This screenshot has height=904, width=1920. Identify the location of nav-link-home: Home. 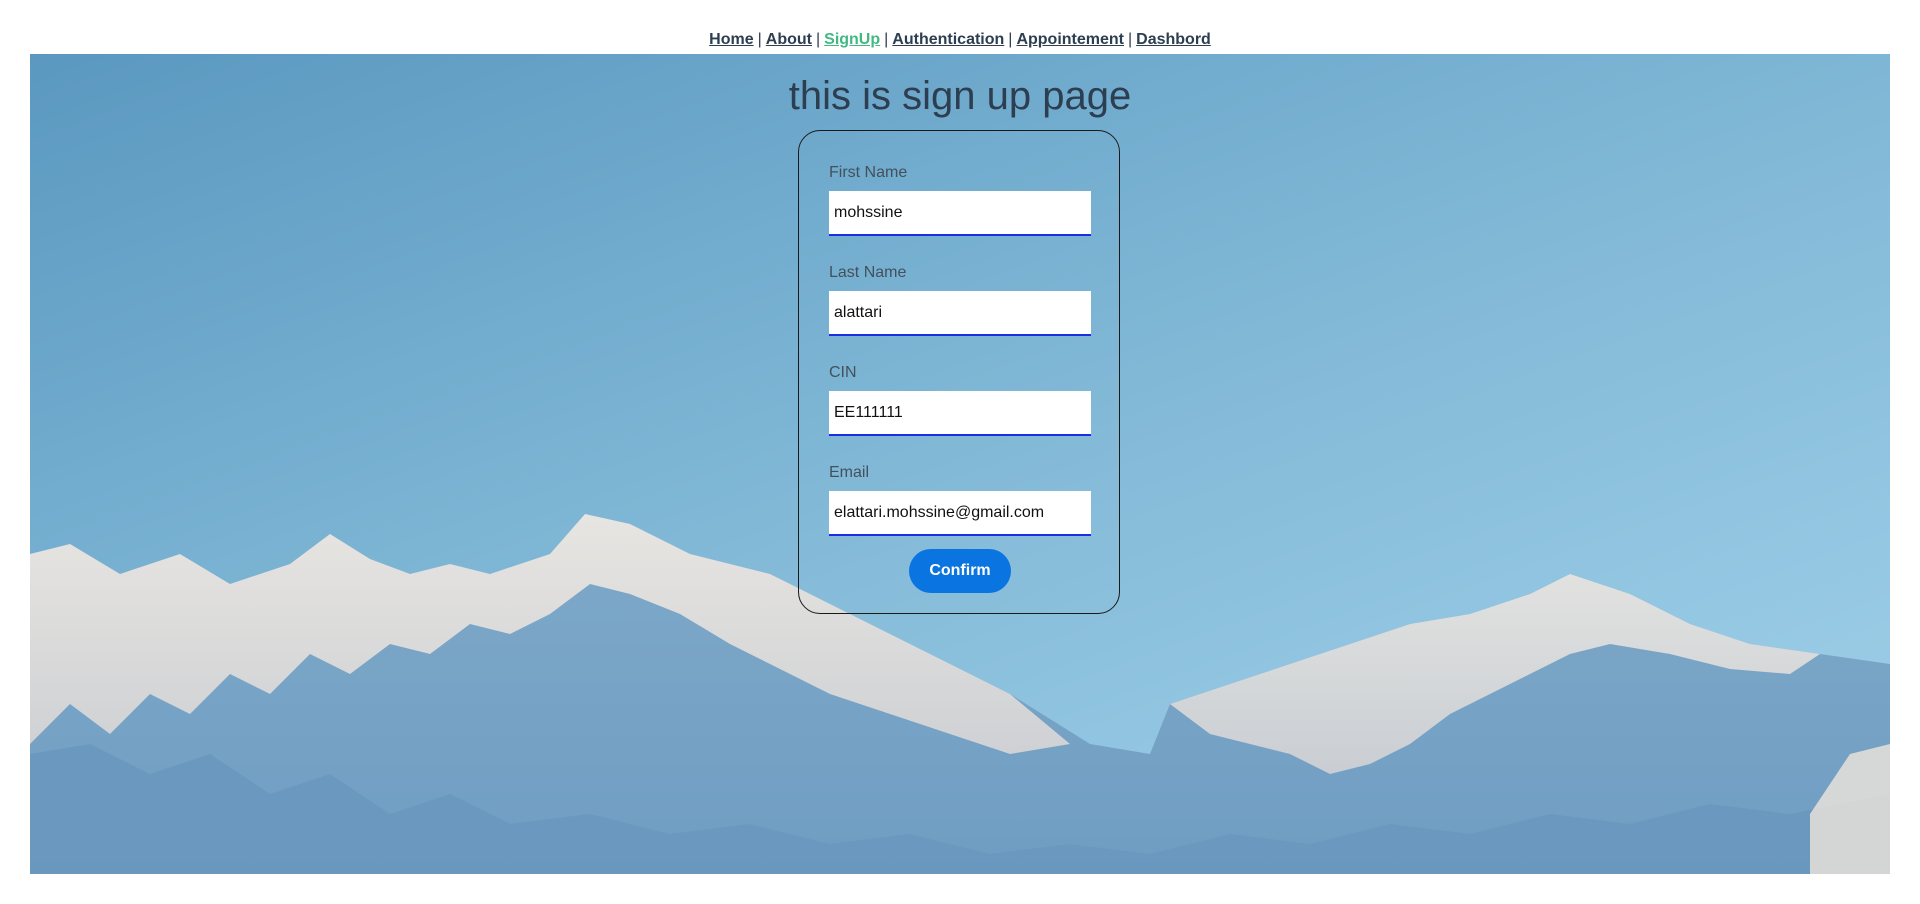
(731, 39).